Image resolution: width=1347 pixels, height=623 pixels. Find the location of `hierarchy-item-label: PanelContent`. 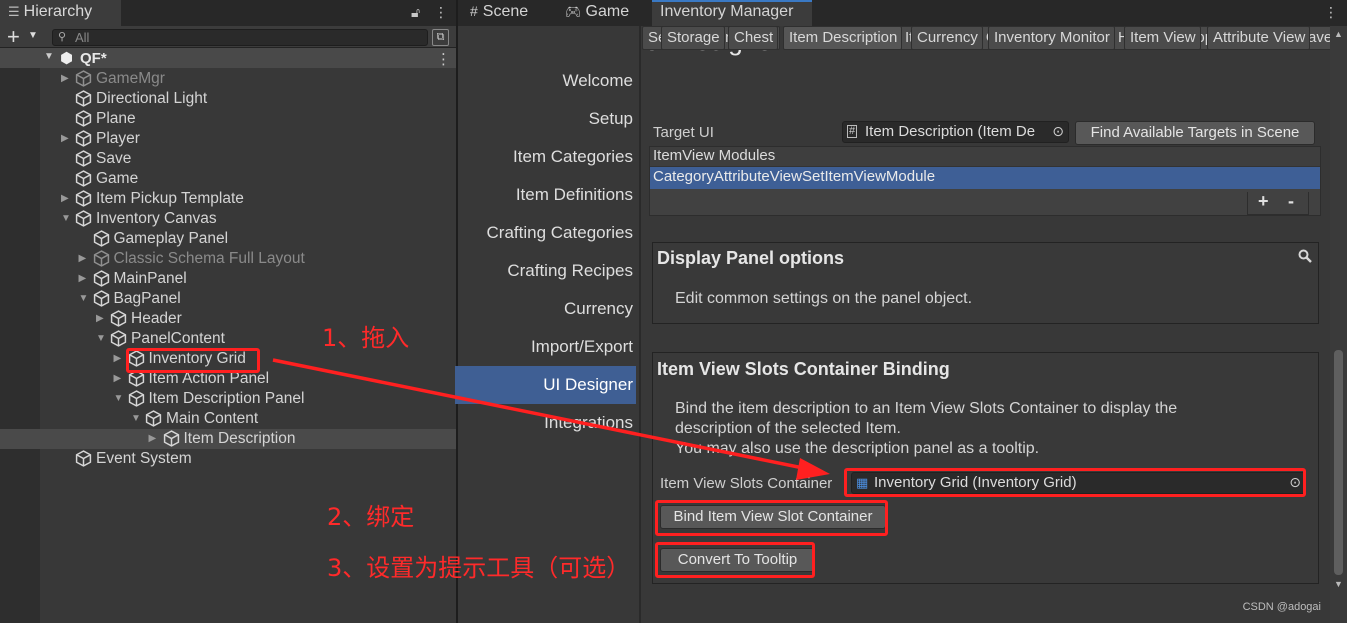

hierarchy-item-label: PanelContent is located at coordinates (178, 338).